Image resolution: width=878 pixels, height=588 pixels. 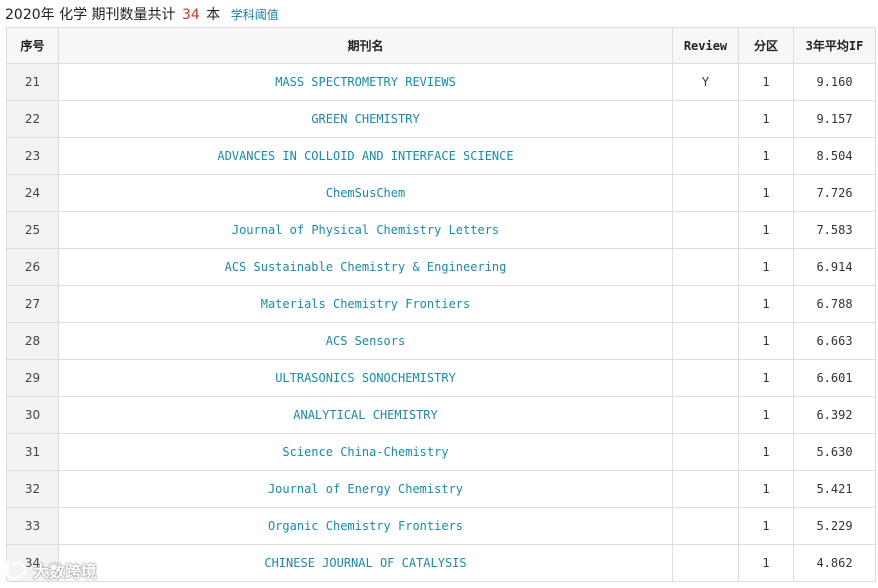 What do you see at coordinates (834, 526) in the screenshot?
I see `avg-if-cell: 5.229` at bounding box center [834, 526].